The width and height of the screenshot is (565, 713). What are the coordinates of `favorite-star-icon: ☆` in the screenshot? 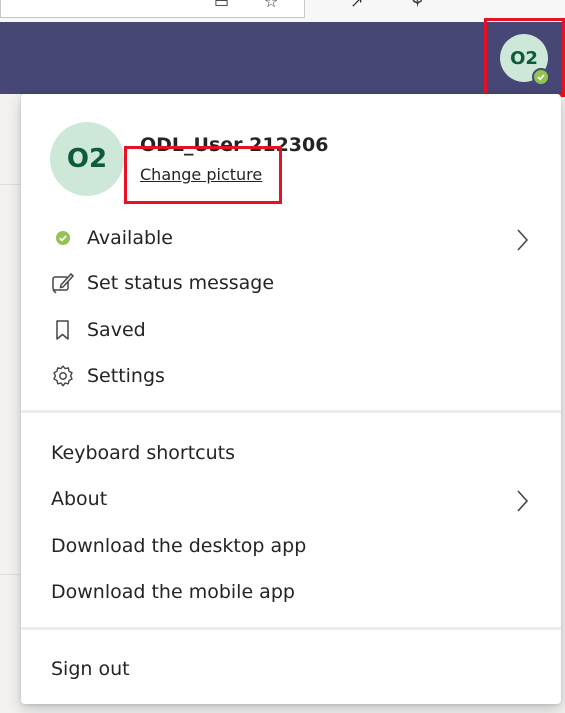 It's located at (271, 5).